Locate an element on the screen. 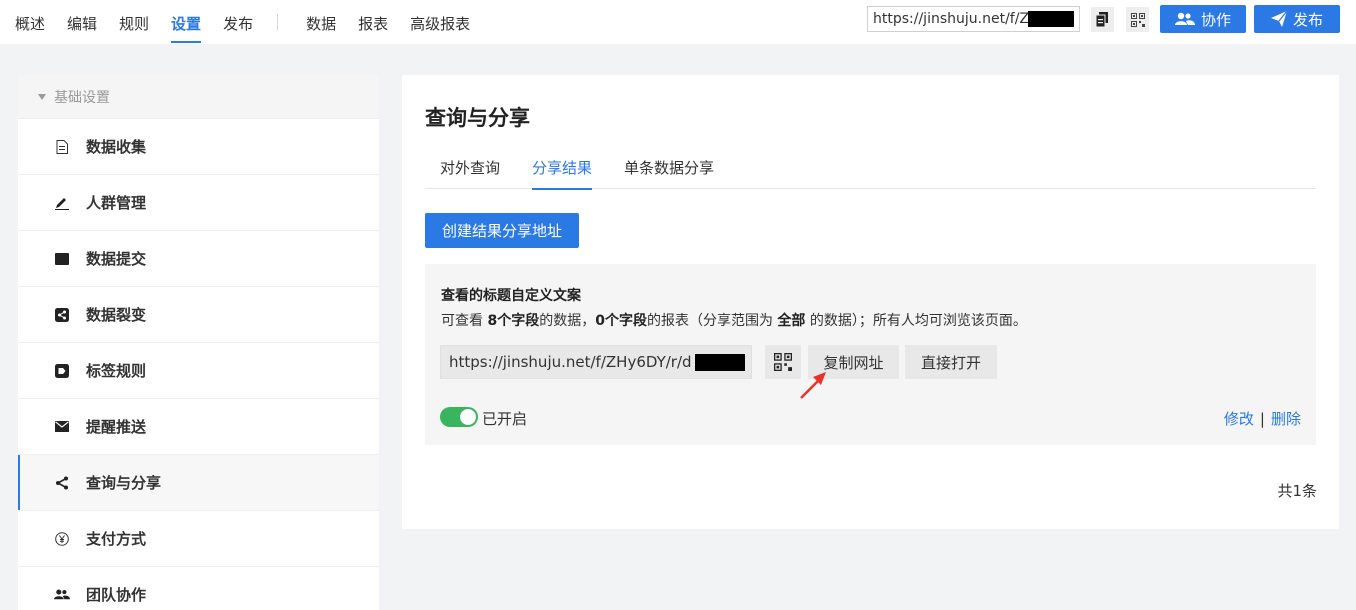 This screenshot has width=1356, height=610. copy-url-button is located at coordinates (1102, 19).